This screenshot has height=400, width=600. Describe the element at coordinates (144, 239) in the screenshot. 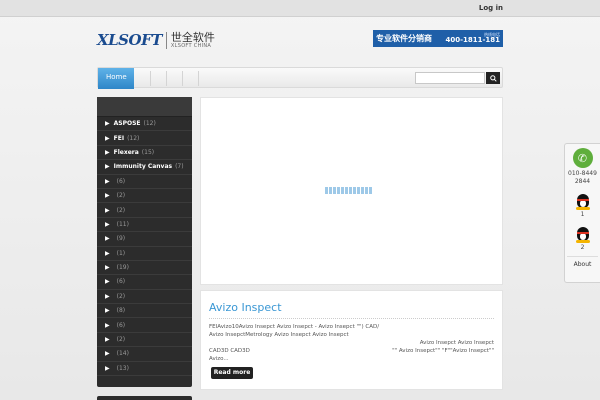

I see `sidebar-category-item: ▶ (9)` at that location.